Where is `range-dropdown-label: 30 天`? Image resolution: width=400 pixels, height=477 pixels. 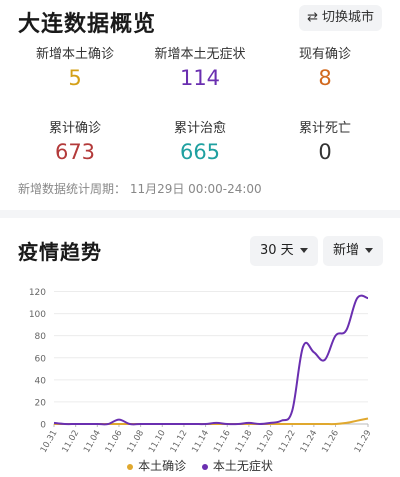
range-dropdown-label: 30 天 is located at coordinates (277, 250).